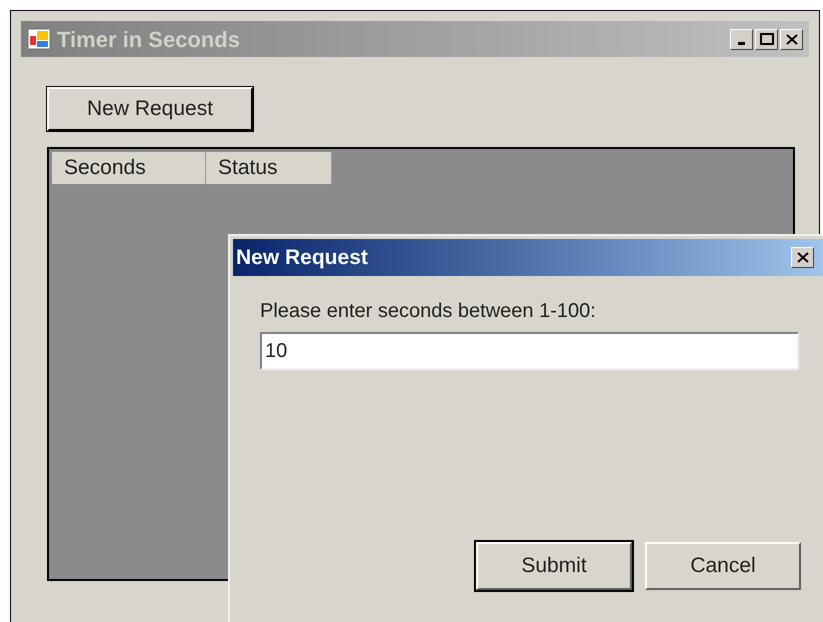 Image resolution: width=823 pixels, height=622 pixels. I want to click on maximize-icon, so click(767, 39).